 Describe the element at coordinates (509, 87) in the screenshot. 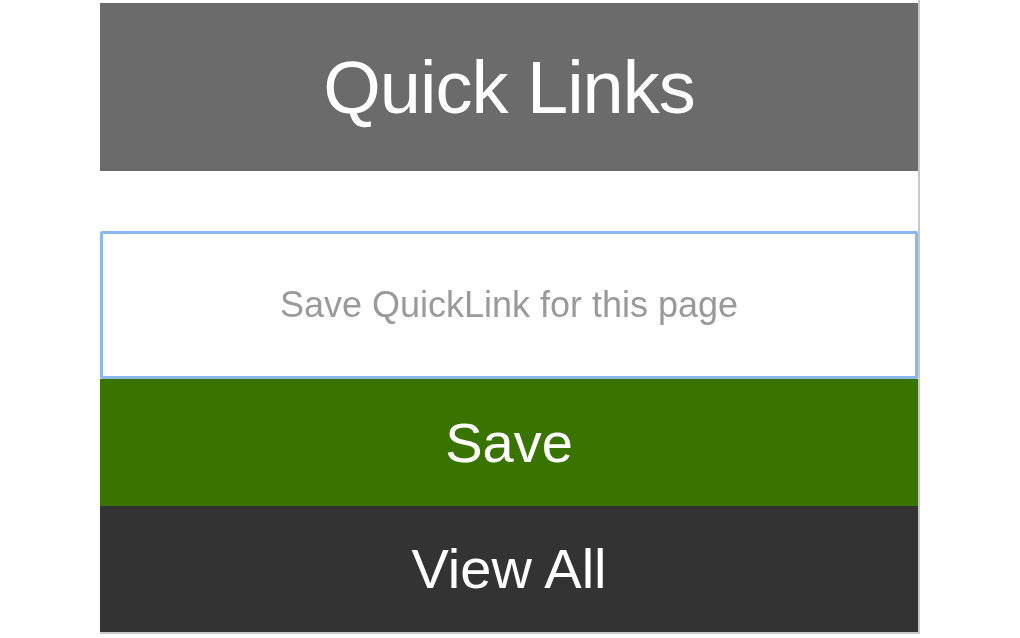

I see `panel-title: Quick Links` at that location.